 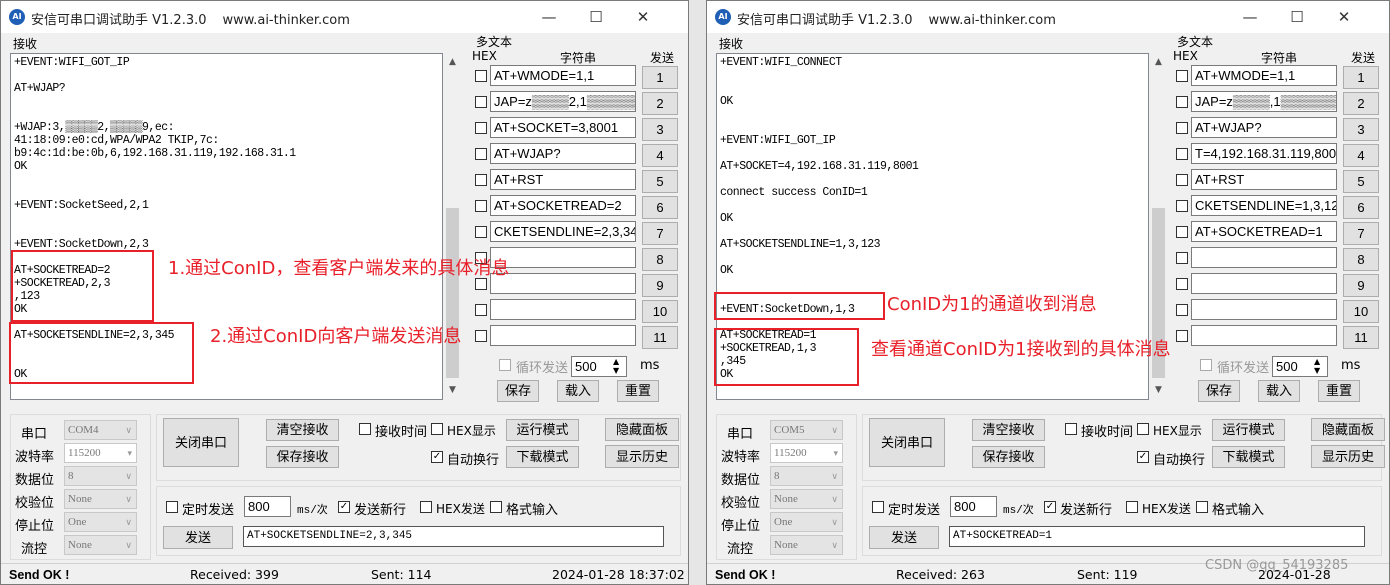 I want to click on multi-send-button: 4, so click(x=660, y=155).